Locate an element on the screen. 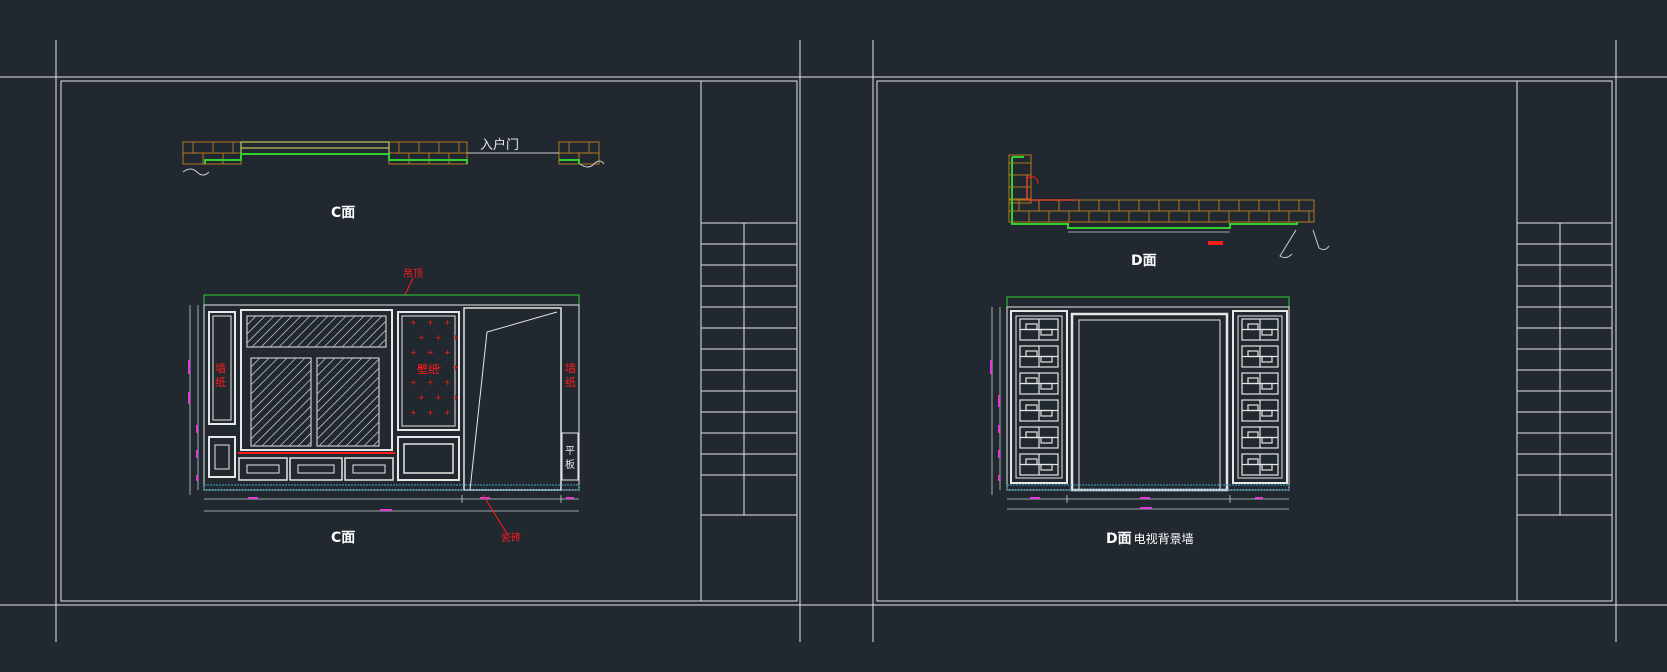  tv-opening is located at coordinates (1149, 402).